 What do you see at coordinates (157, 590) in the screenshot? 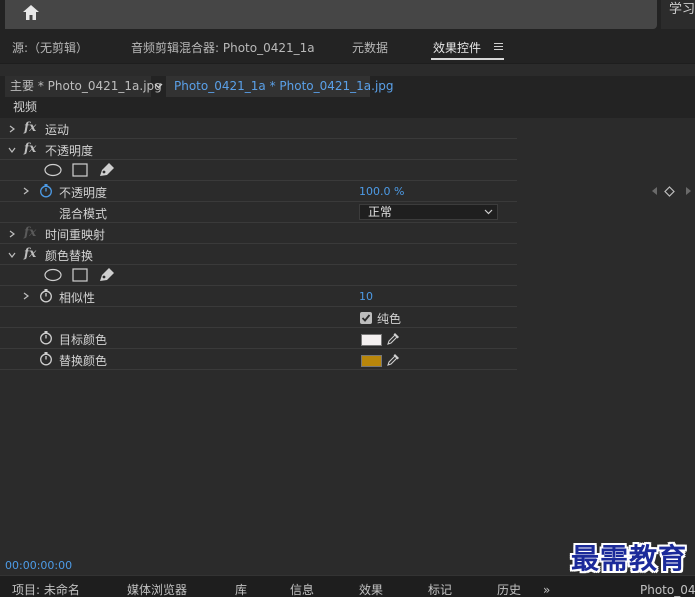
I see `tab-media-browser: 媒体浏览器` at bounding box center [157, 590].